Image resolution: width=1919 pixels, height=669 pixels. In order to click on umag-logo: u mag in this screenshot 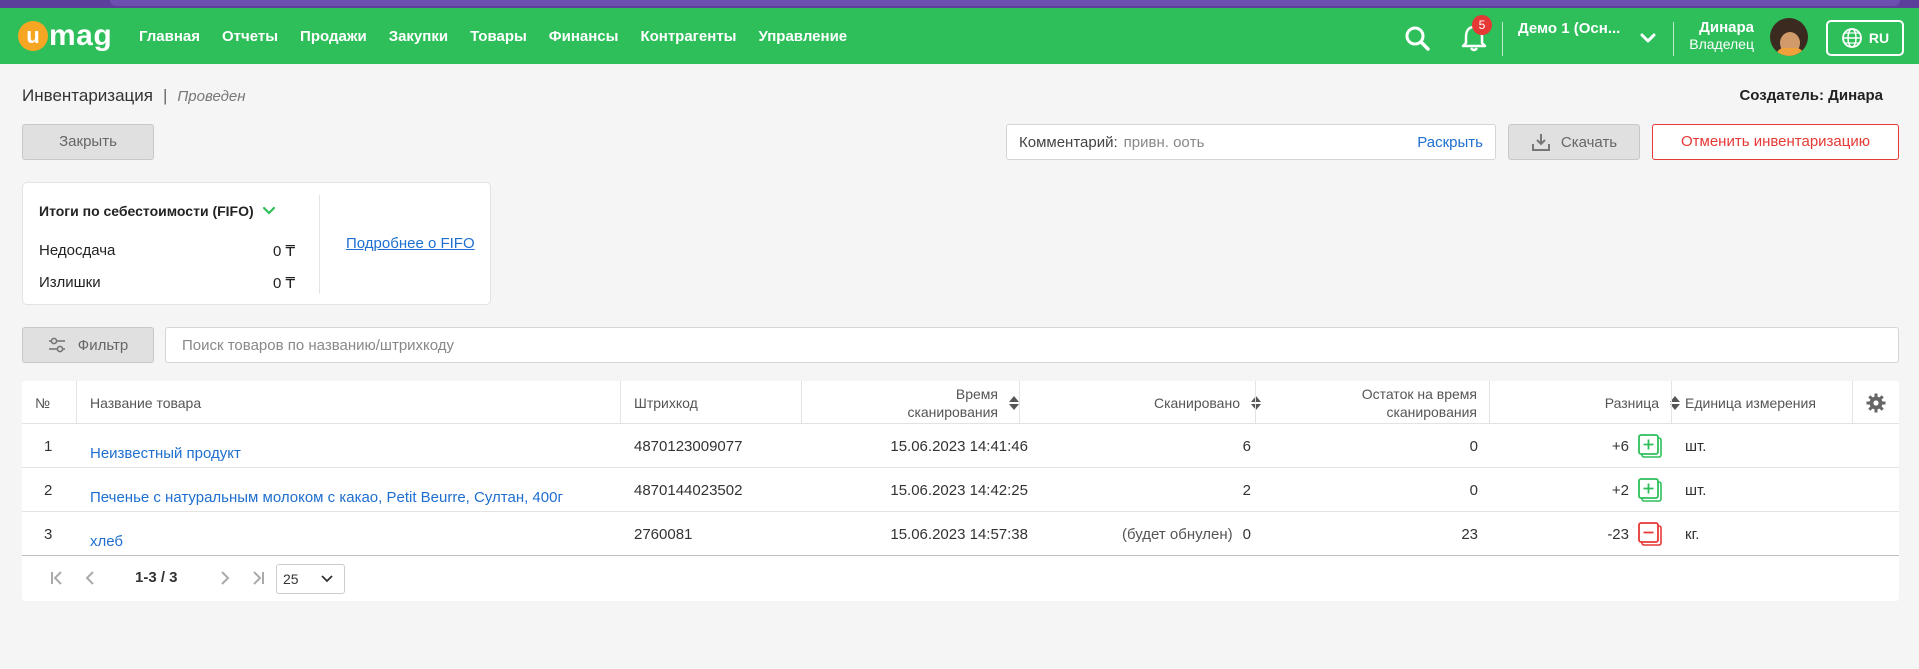, I will do `click(65, 36)`.